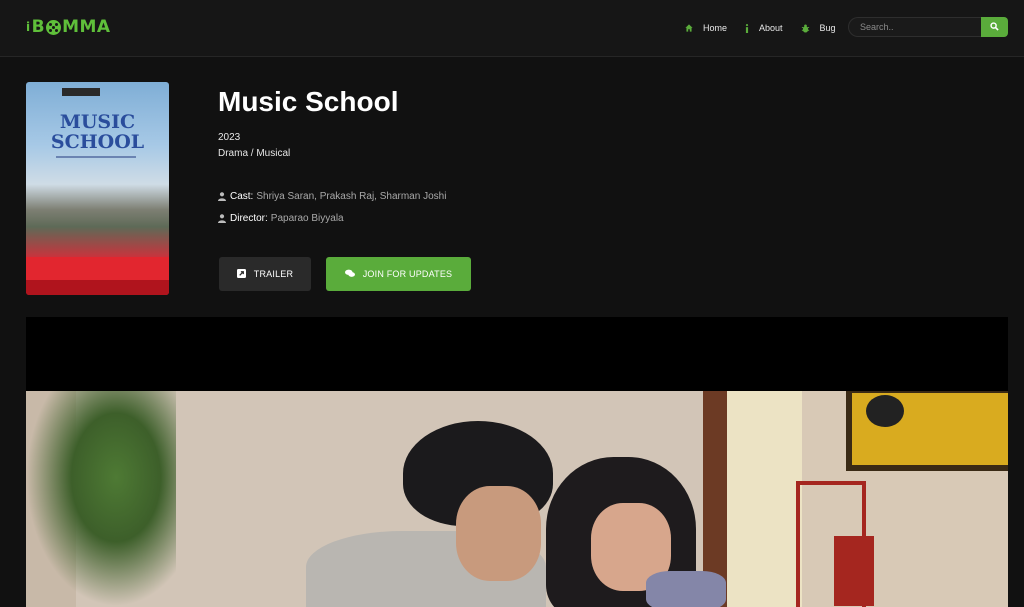  What do you see at coordinates (96, 157) in the screenshot?
I see `poster-credits-line` at bounding box center [96, 157].